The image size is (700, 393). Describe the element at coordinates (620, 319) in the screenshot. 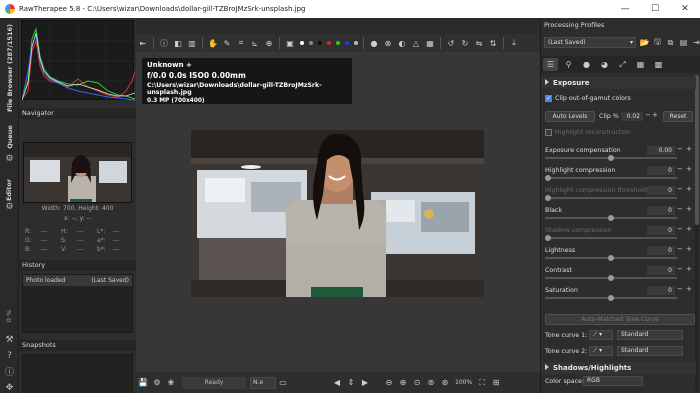

I see `auto-matched-tone-curve-button: Auto-Matched Tone Curve` at that location.